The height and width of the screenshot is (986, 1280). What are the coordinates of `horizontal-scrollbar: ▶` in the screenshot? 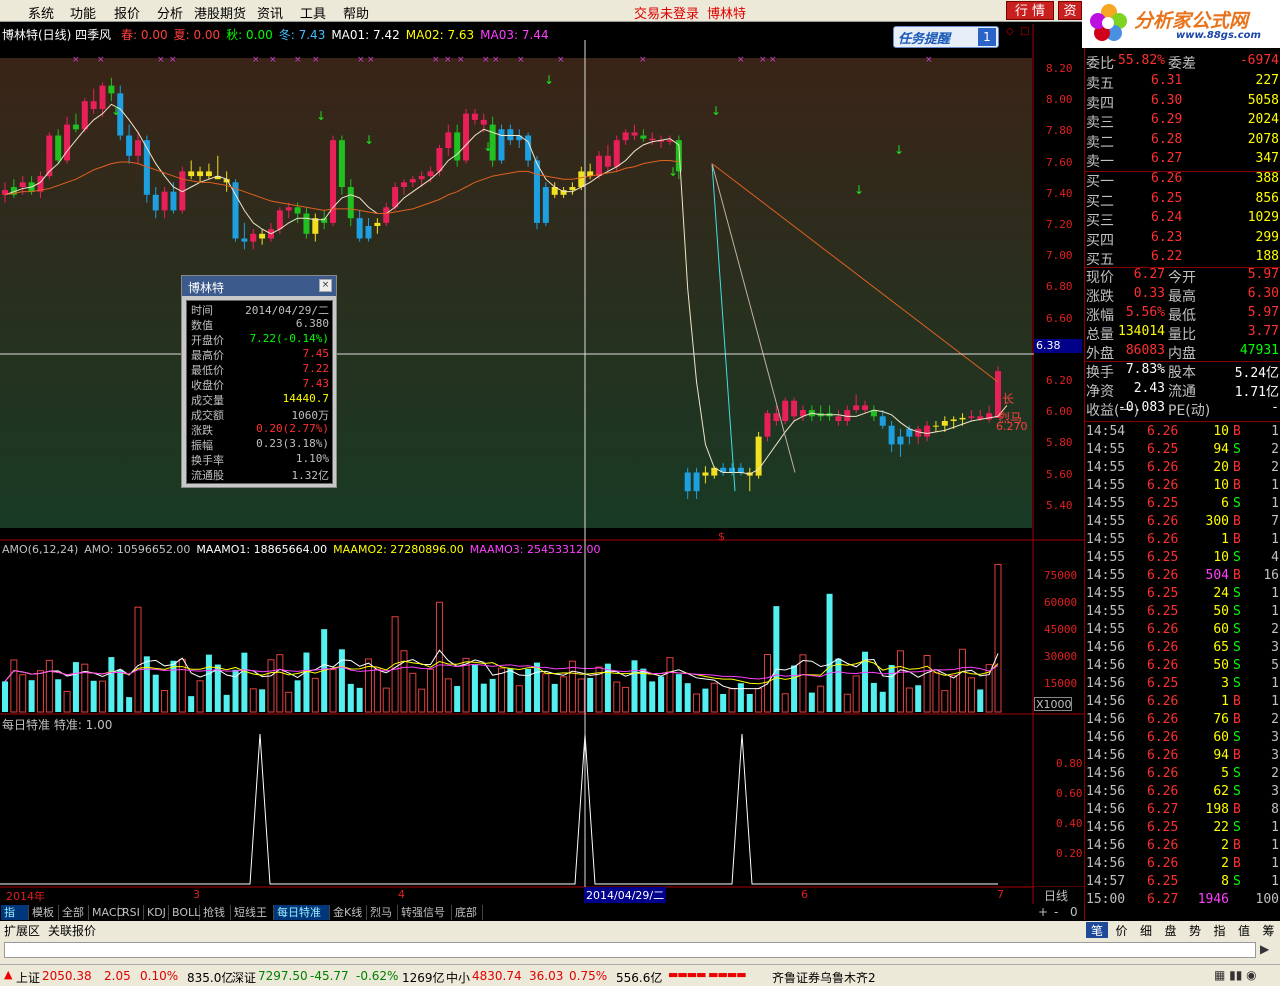 It's located at (640, 951).